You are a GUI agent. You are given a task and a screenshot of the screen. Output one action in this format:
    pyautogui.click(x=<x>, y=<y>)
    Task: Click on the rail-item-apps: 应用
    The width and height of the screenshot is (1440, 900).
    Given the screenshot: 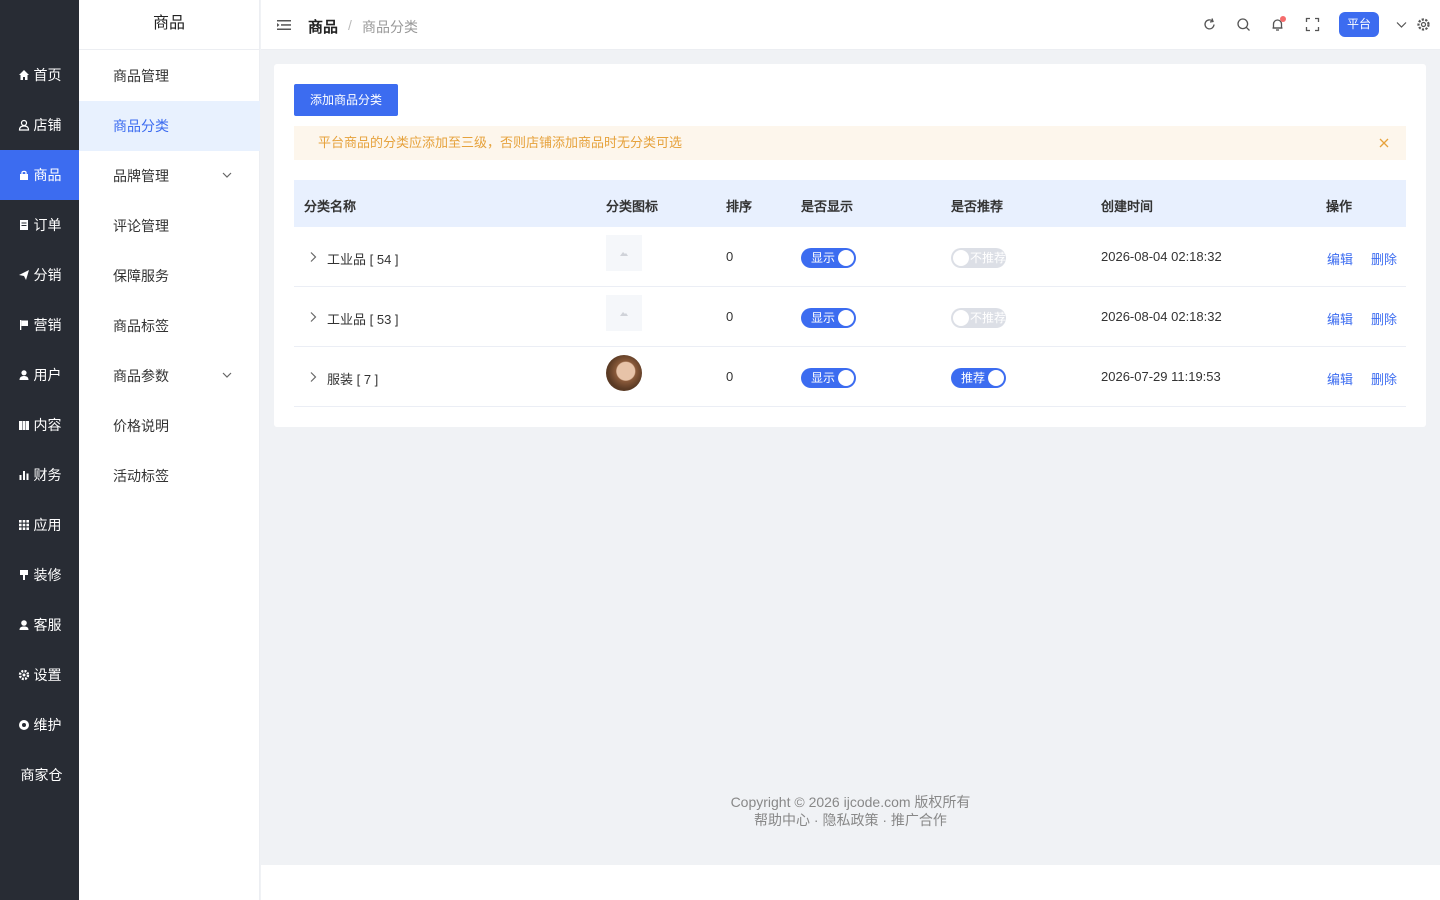 What is the action you would take?
    pyautogui.click(x=39, y=525)
    